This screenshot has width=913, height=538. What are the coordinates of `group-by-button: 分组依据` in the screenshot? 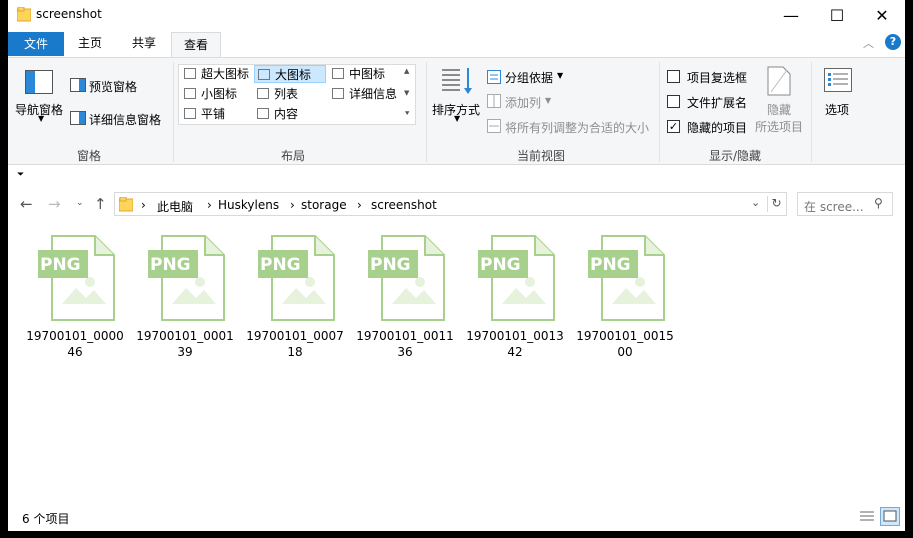 It's located at (529, 77).